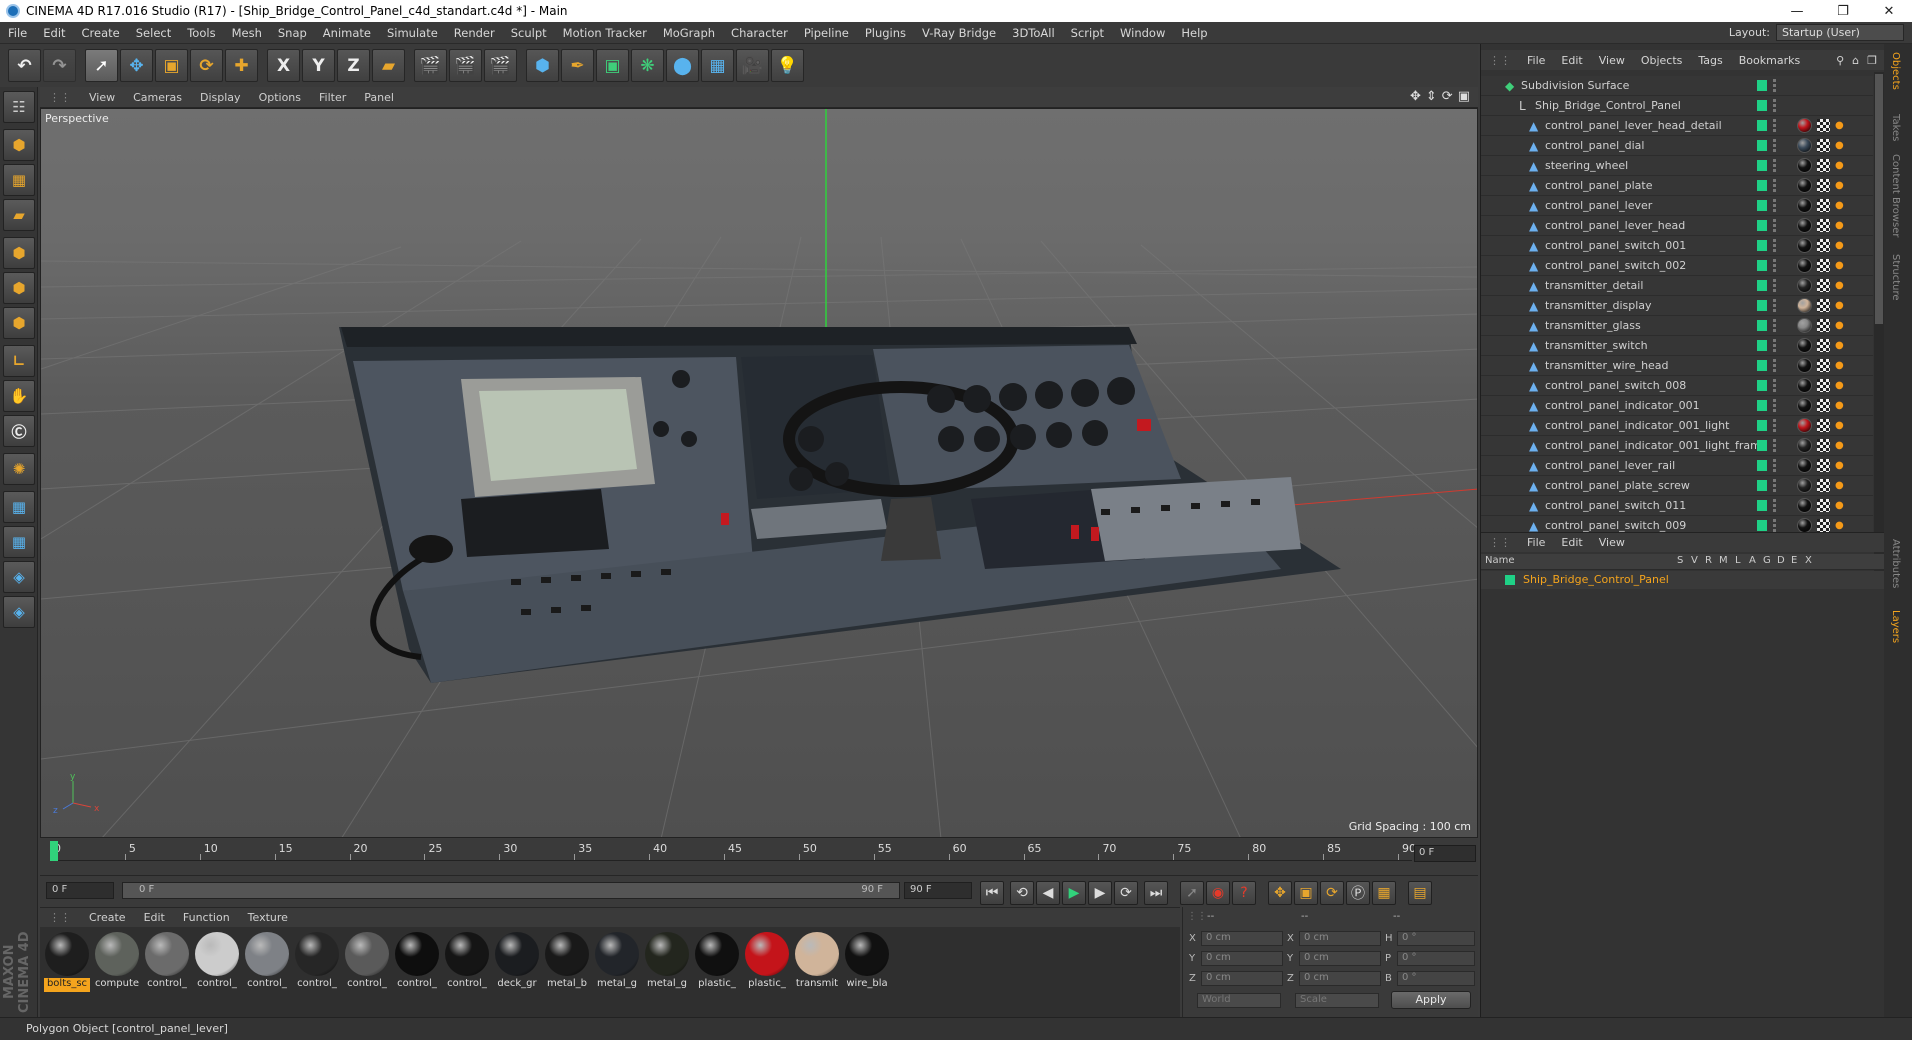 The width and height of the screenshot is (1912, 1040). I want to click on object-tree-row: ▲ steering_wheel ●, so click(1677, 166).